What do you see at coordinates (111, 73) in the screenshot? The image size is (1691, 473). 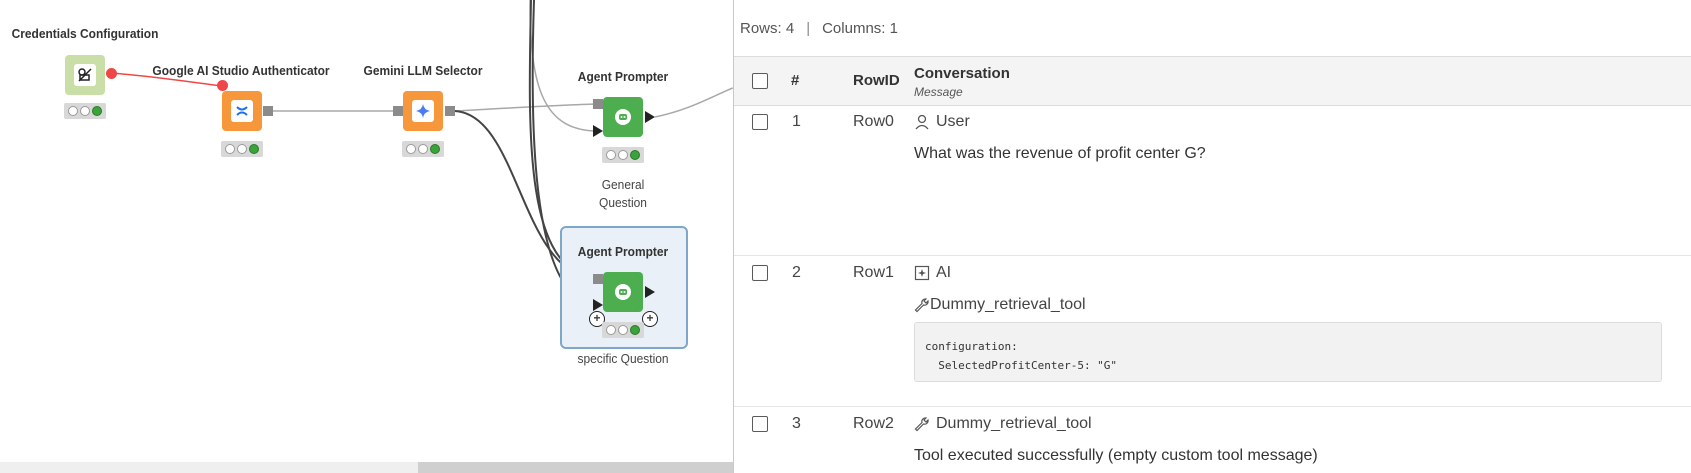 I see `flow-variable-port` at bounding box center [111, 73].